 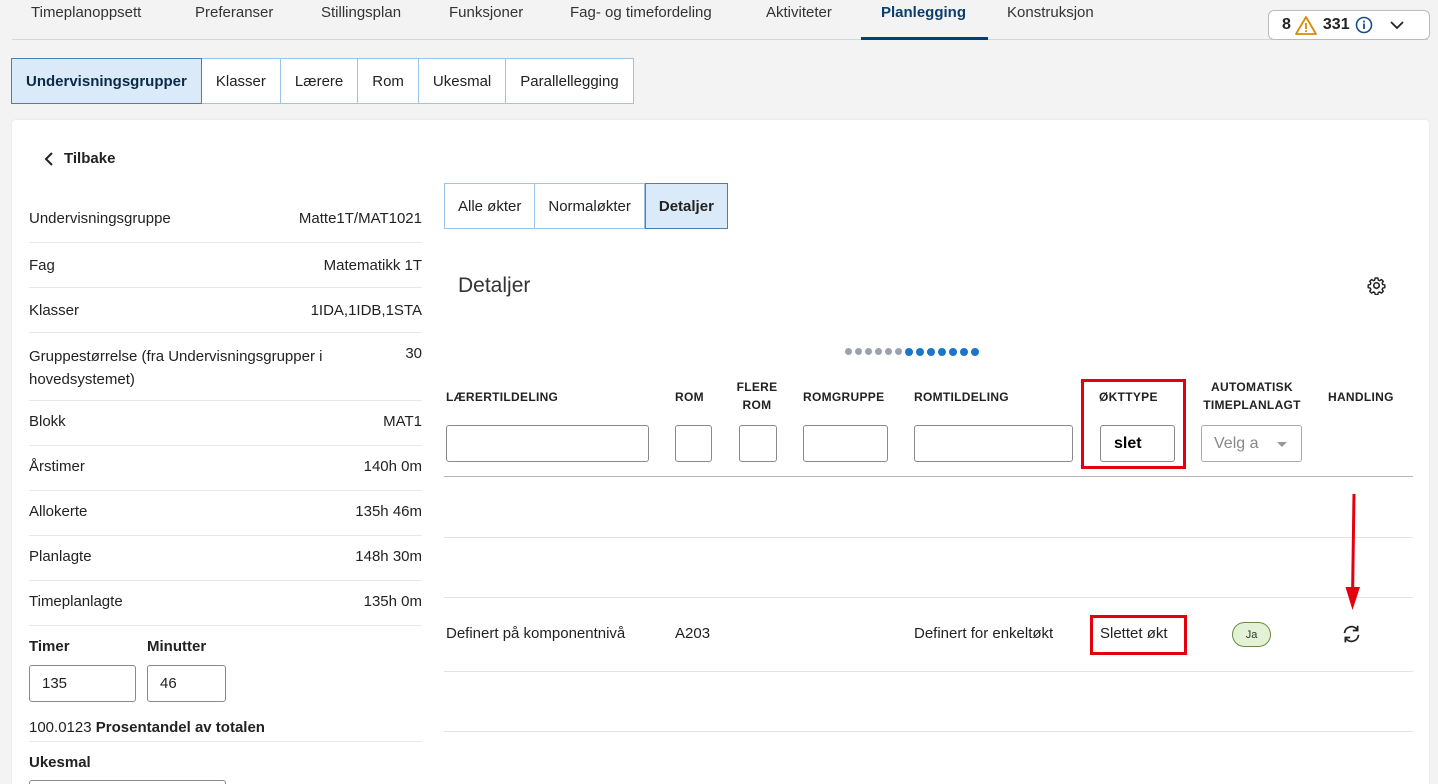 I want to click on tab-timeplanoppsett: Timeplanoppsett, so click(x=86, y=12).